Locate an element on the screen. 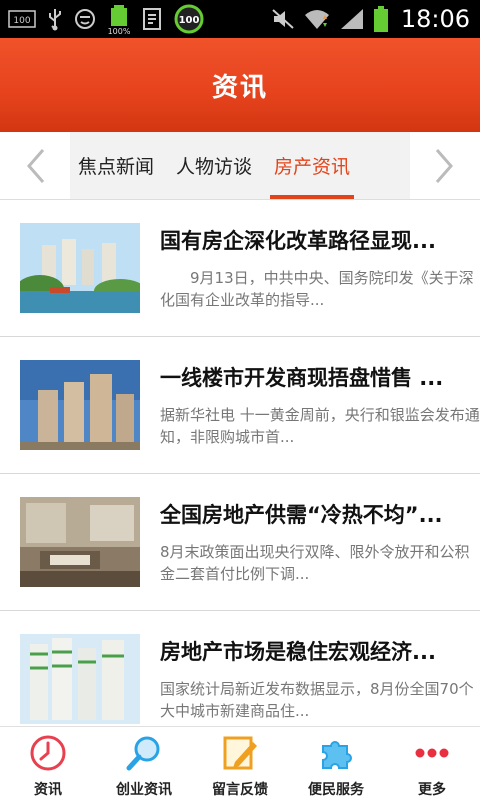  nav-startup-news: 创业资讯 is located at coordinates (144, 763).